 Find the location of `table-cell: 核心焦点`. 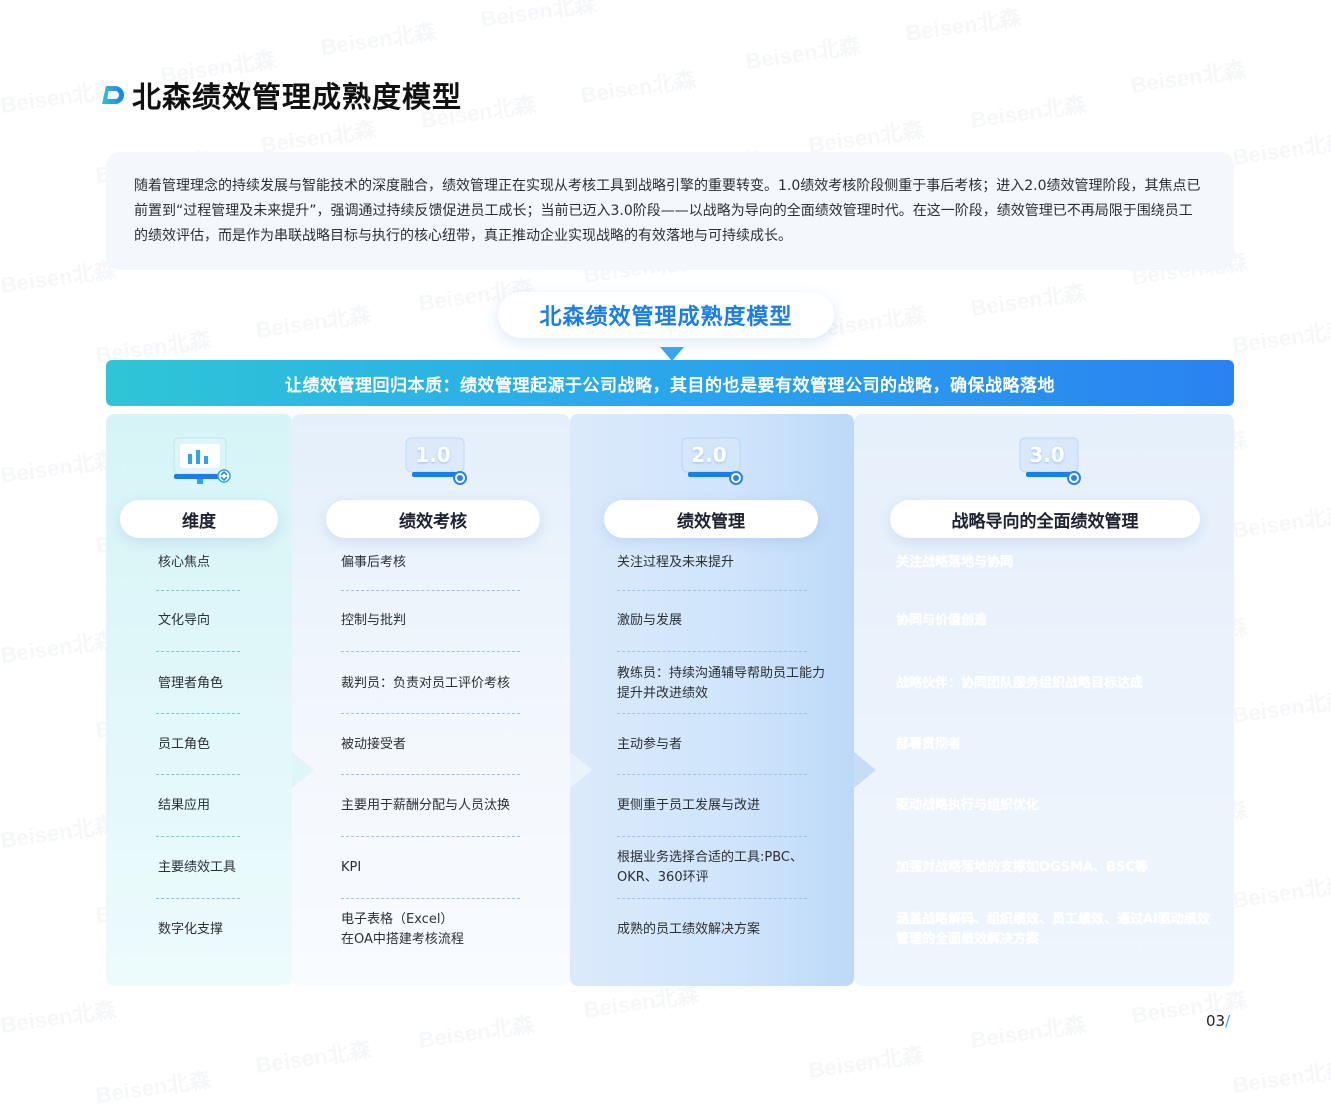

table-cell: 核心焦点 is located at coordinates (184, 562).